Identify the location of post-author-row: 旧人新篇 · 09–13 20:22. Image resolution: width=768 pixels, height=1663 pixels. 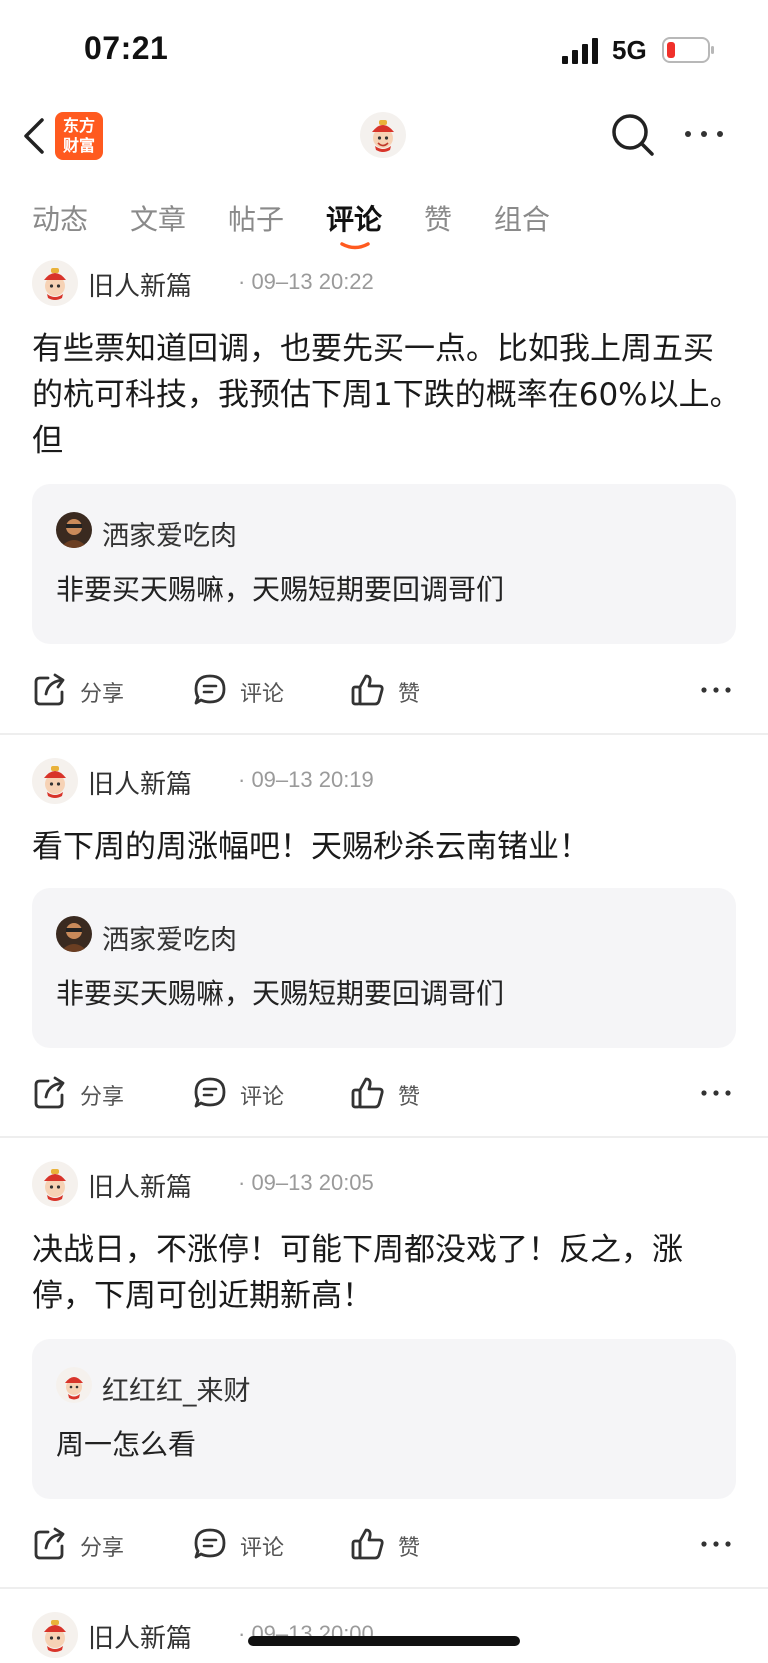
(382, 284).